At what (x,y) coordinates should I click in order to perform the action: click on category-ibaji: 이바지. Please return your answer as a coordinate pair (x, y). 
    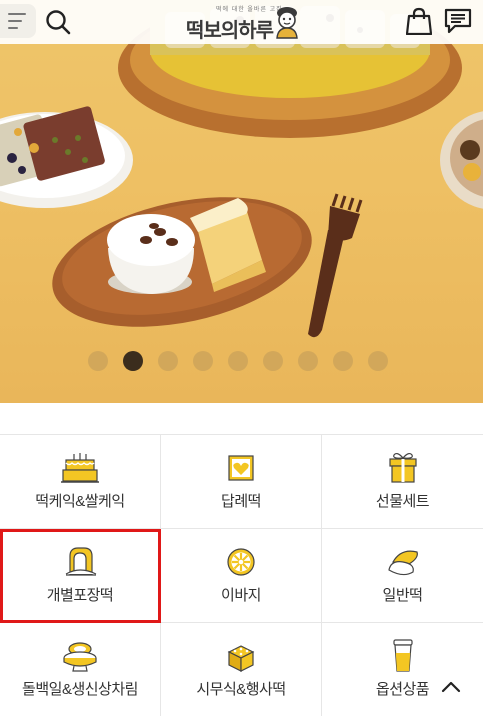
    Looking at the image, I should click on (241, 576).